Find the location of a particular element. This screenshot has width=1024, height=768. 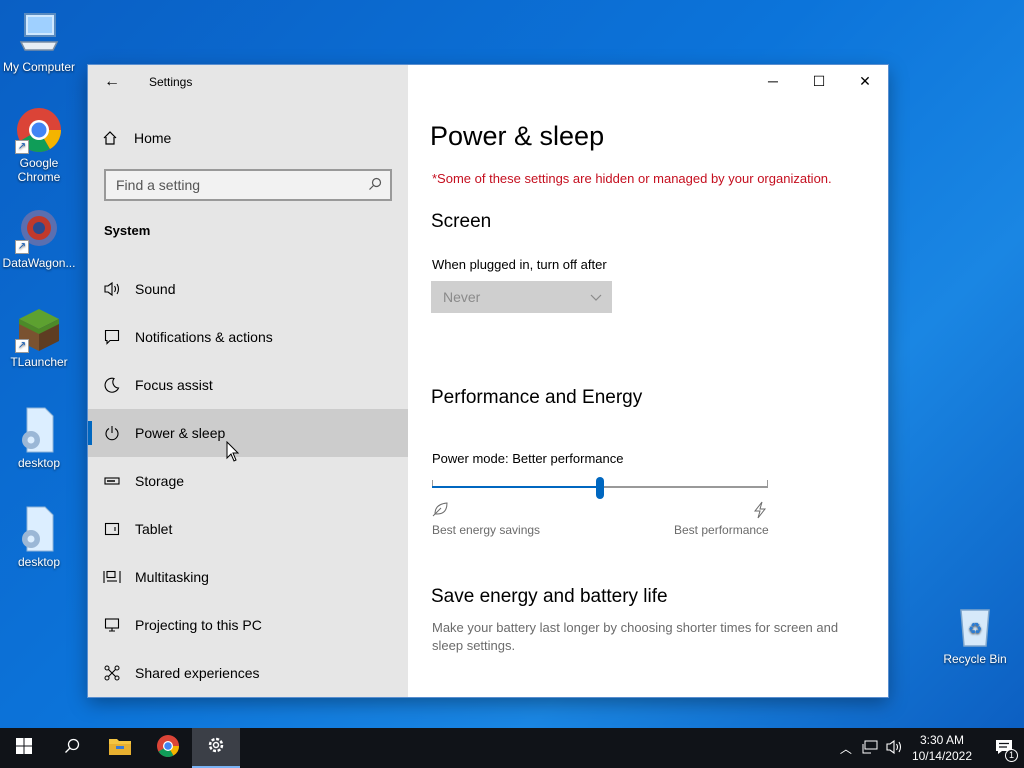

window-title: Settings is located at coordinates (171, 82).